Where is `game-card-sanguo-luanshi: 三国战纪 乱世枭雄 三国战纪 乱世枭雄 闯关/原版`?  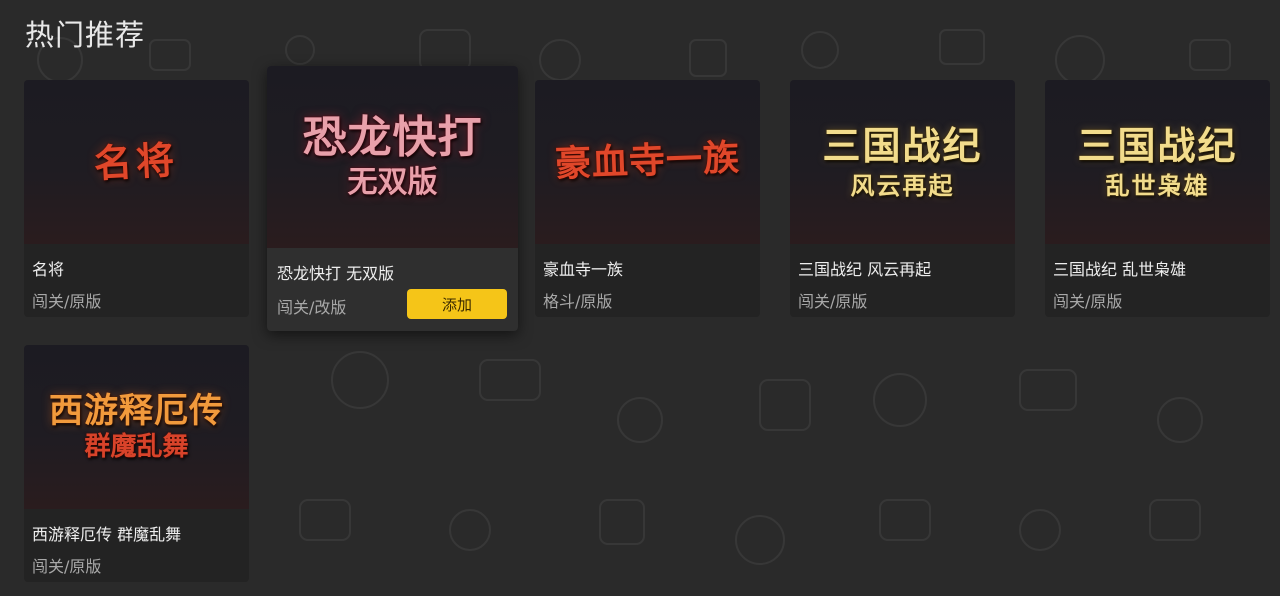
game-card-sanguo-luanshi: 三国战纪 乱世枭雄 三国战纪 乱世枭雄 闯关/原版 is located at coordinates (1157, 198).